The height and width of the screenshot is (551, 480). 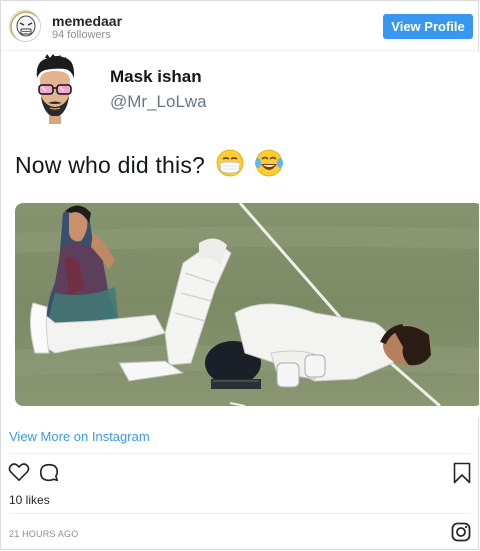 What do you see at coordinates (269, 166) in the screenshot?
I see `face-with-tears-of-joy-emoji` at bounding box center [269, 166].